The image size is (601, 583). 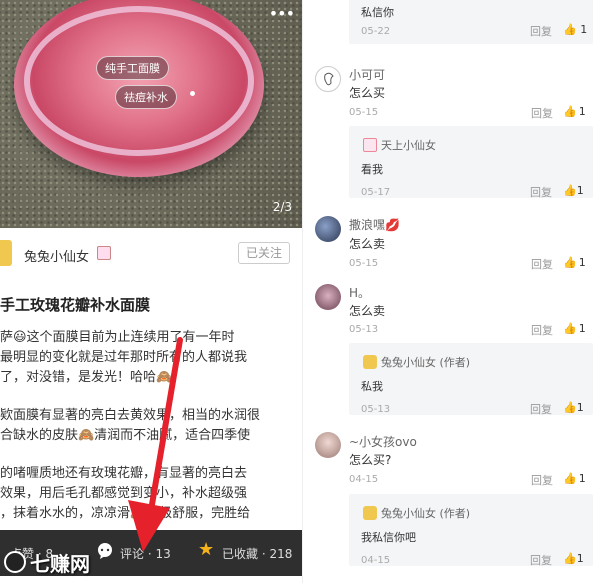 What do you see at coordinates (471, 163) in the screenshot?
I see `reply-box: 天上小仙女 看我 05-17 回复 👍1` at bounding box center [471, 163].